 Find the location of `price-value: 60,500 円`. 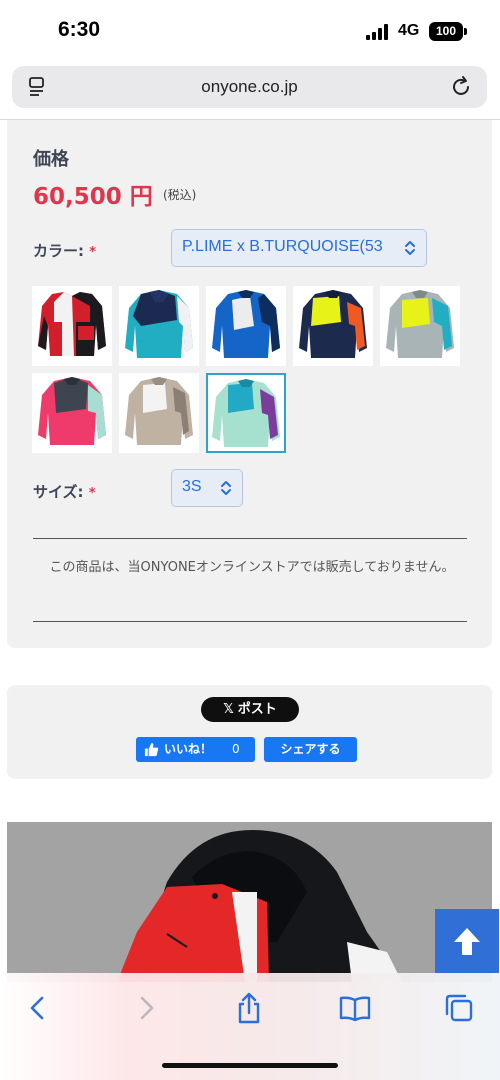

price-value: 60,500 円 is located at coordinates (93, 197).